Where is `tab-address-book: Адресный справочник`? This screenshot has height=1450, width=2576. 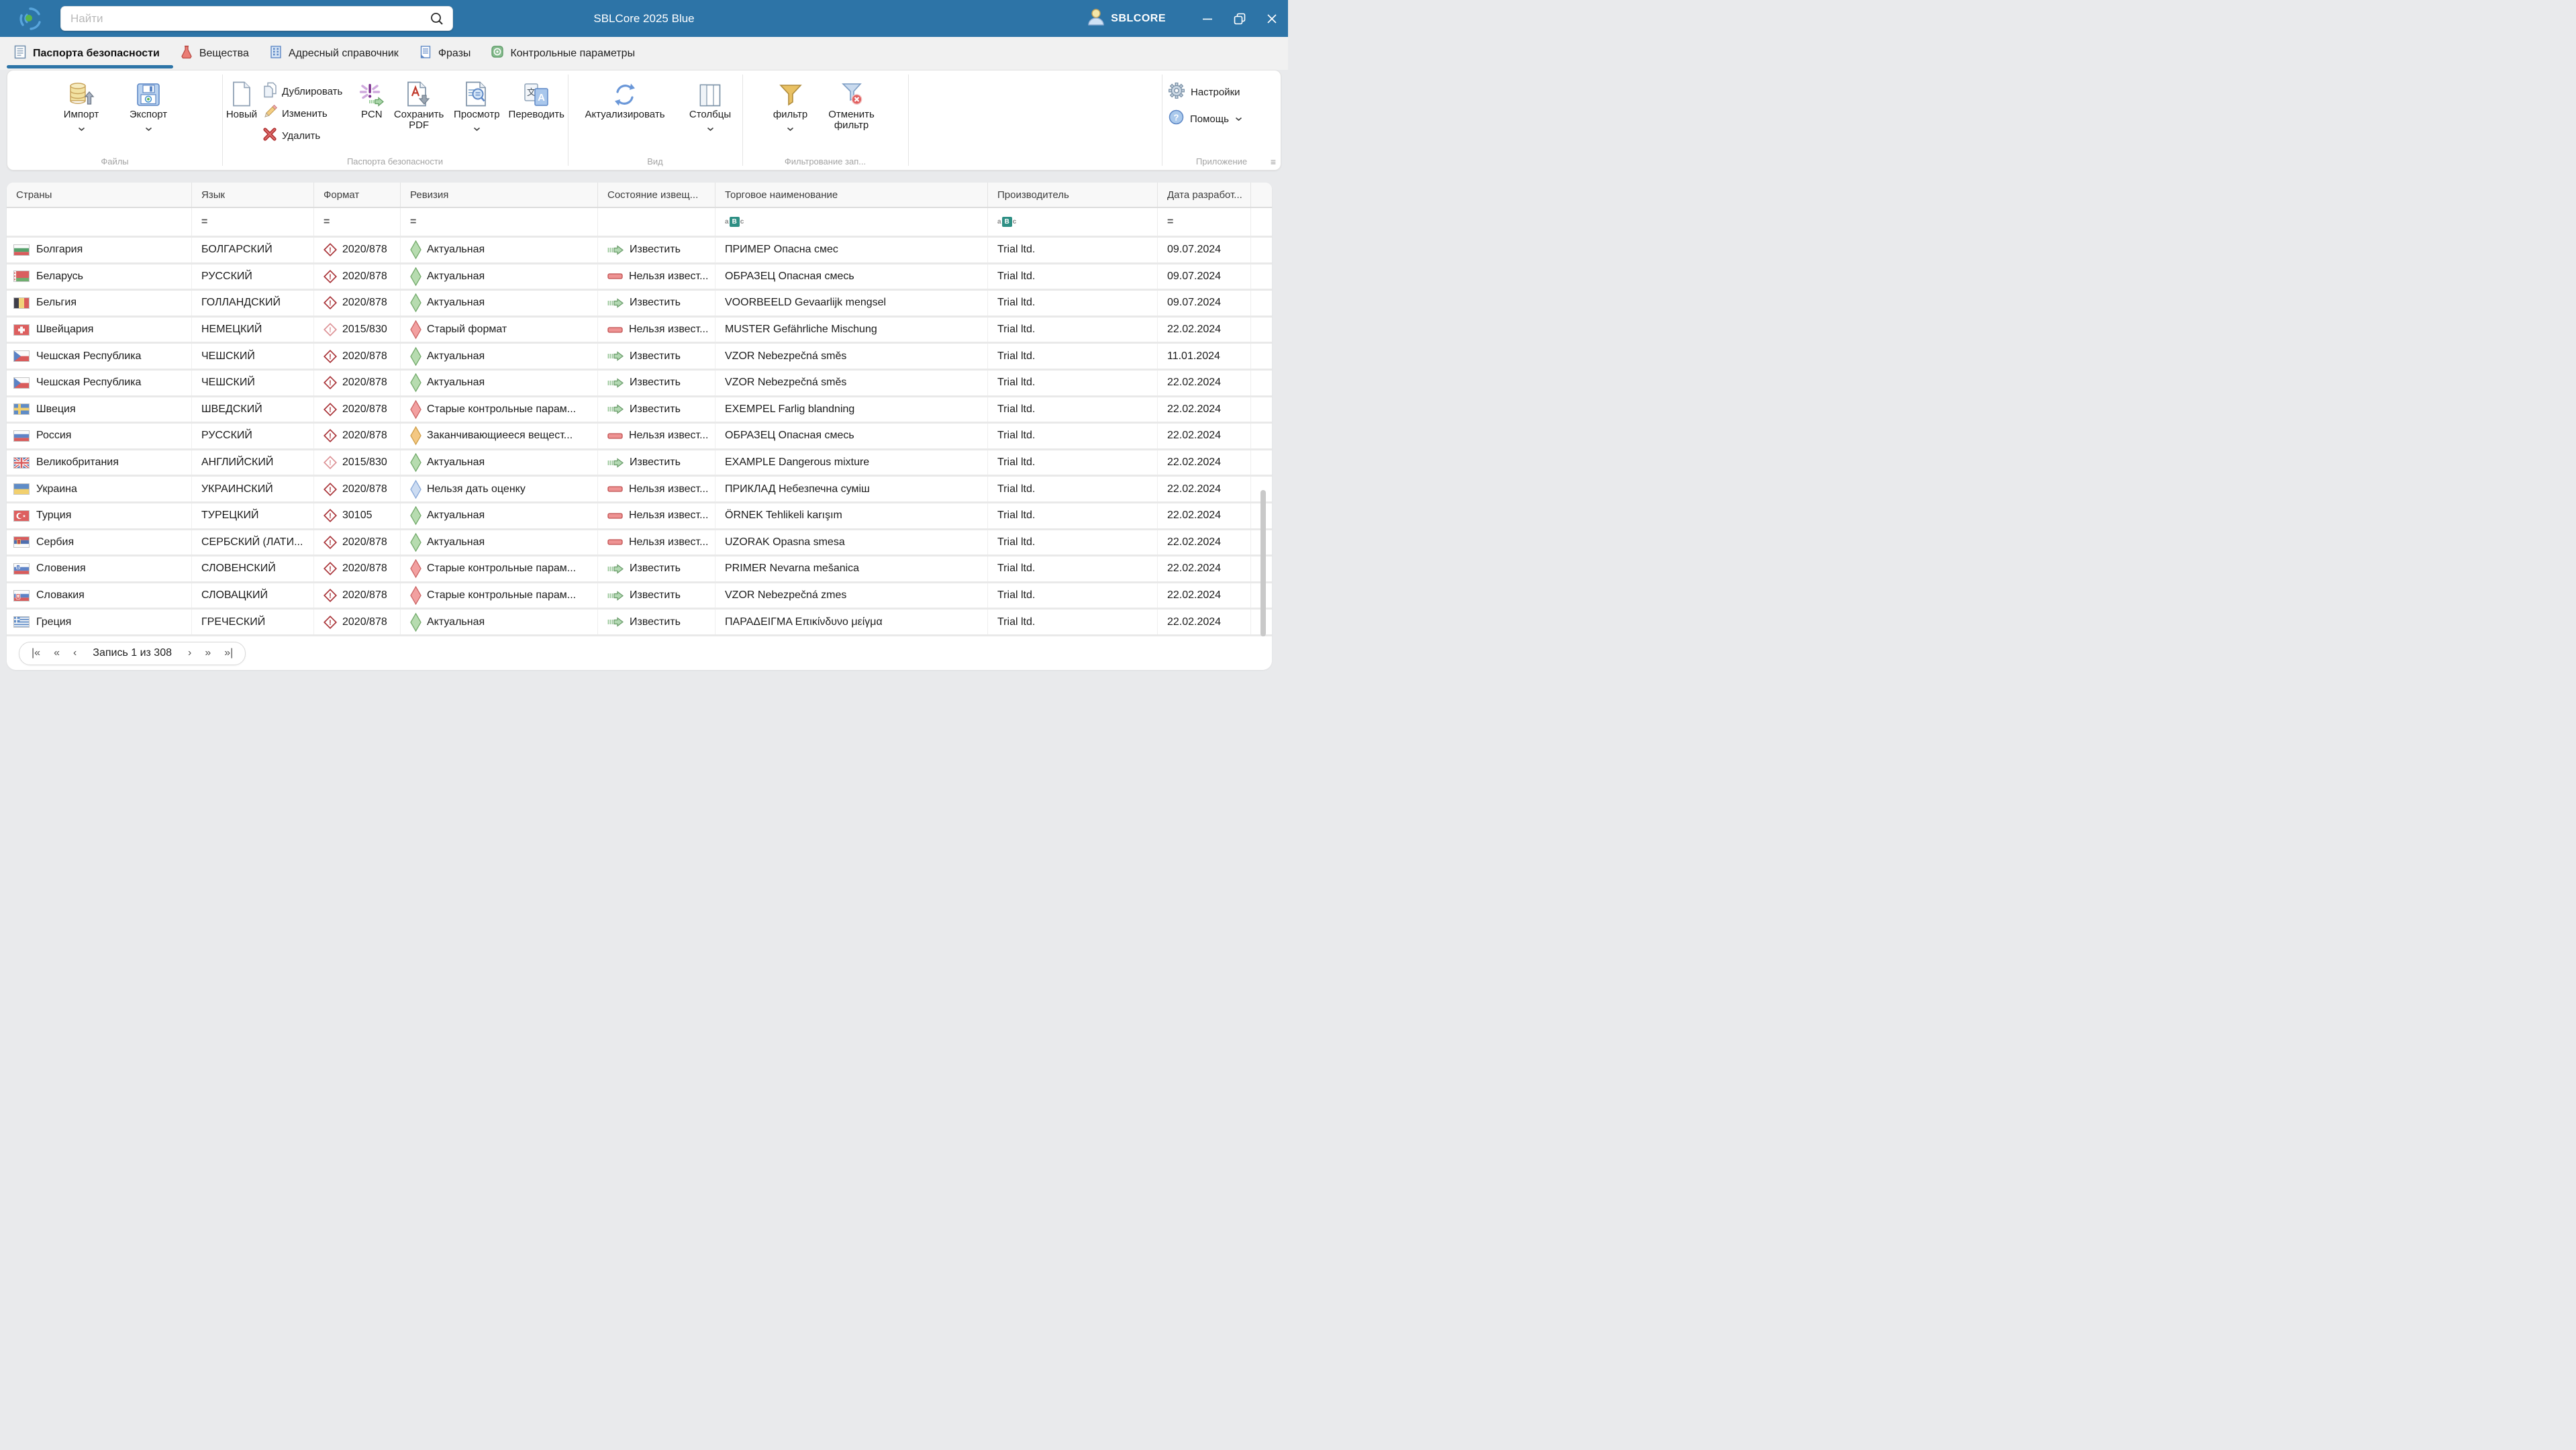 tab-address-book: Адресный справочник is located at coordinates (334, 53).